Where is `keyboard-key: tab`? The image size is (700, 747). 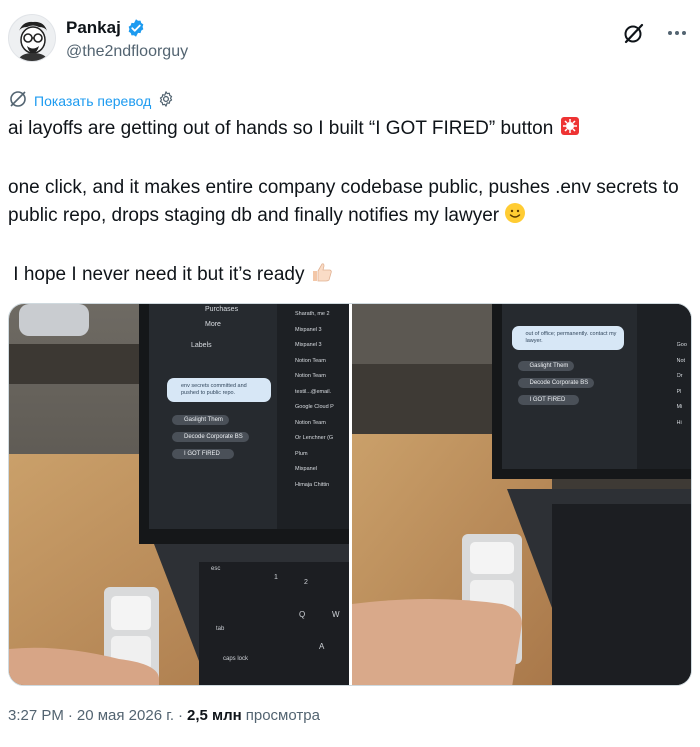 keyboard-key: tab is located at coordinates (220, 629).